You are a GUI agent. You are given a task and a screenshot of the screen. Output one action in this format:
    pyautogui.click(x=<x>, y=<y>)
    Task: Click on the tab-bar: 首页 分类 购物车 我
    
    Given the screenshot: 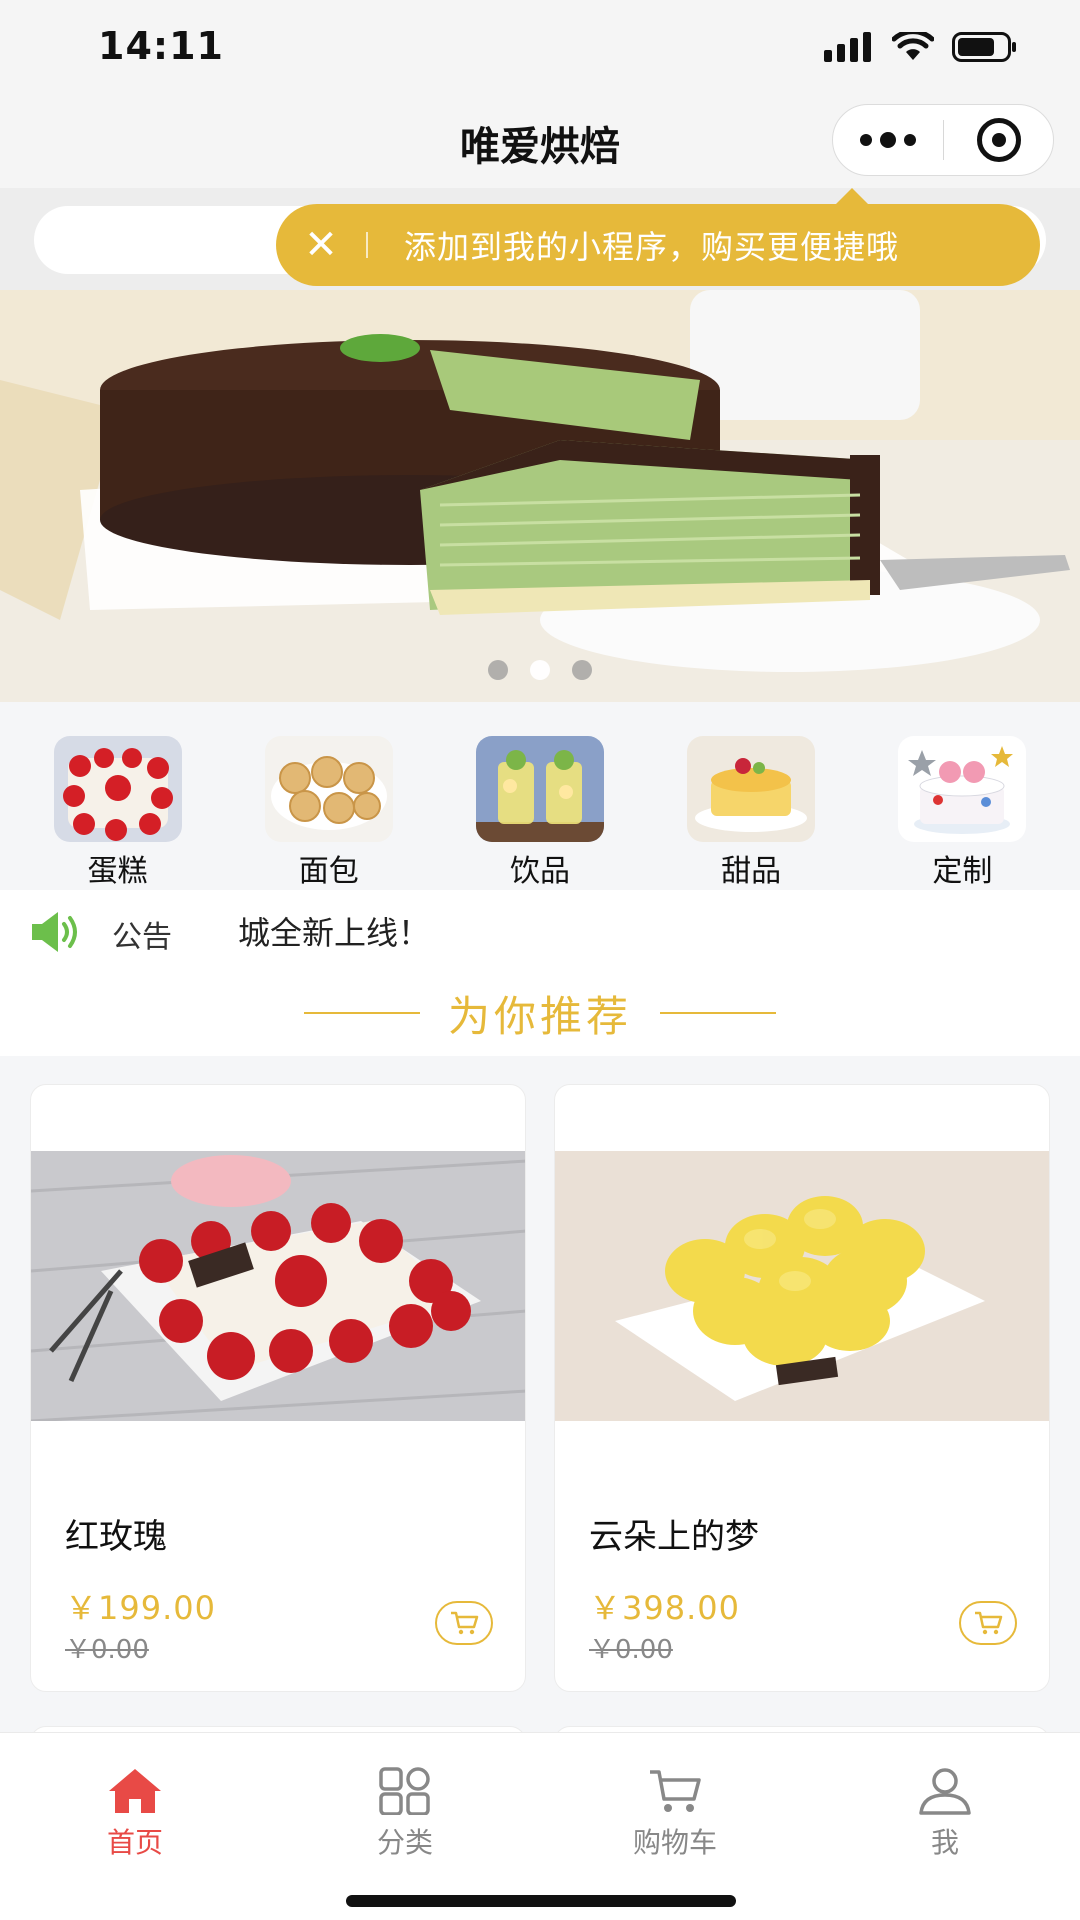 What is the action you would take?
    pyautogui.click(x=540, y=1826)
    